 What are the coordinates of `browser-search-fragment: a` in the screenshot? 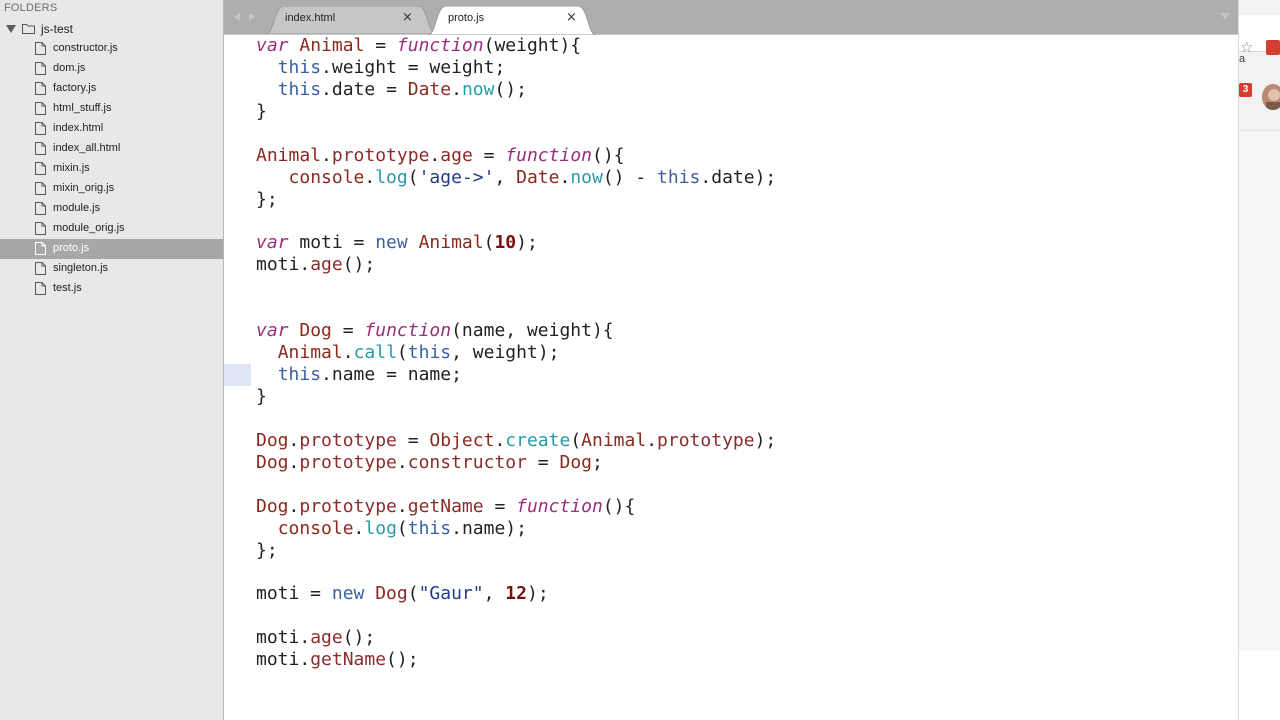 It's located at (1242, 59).